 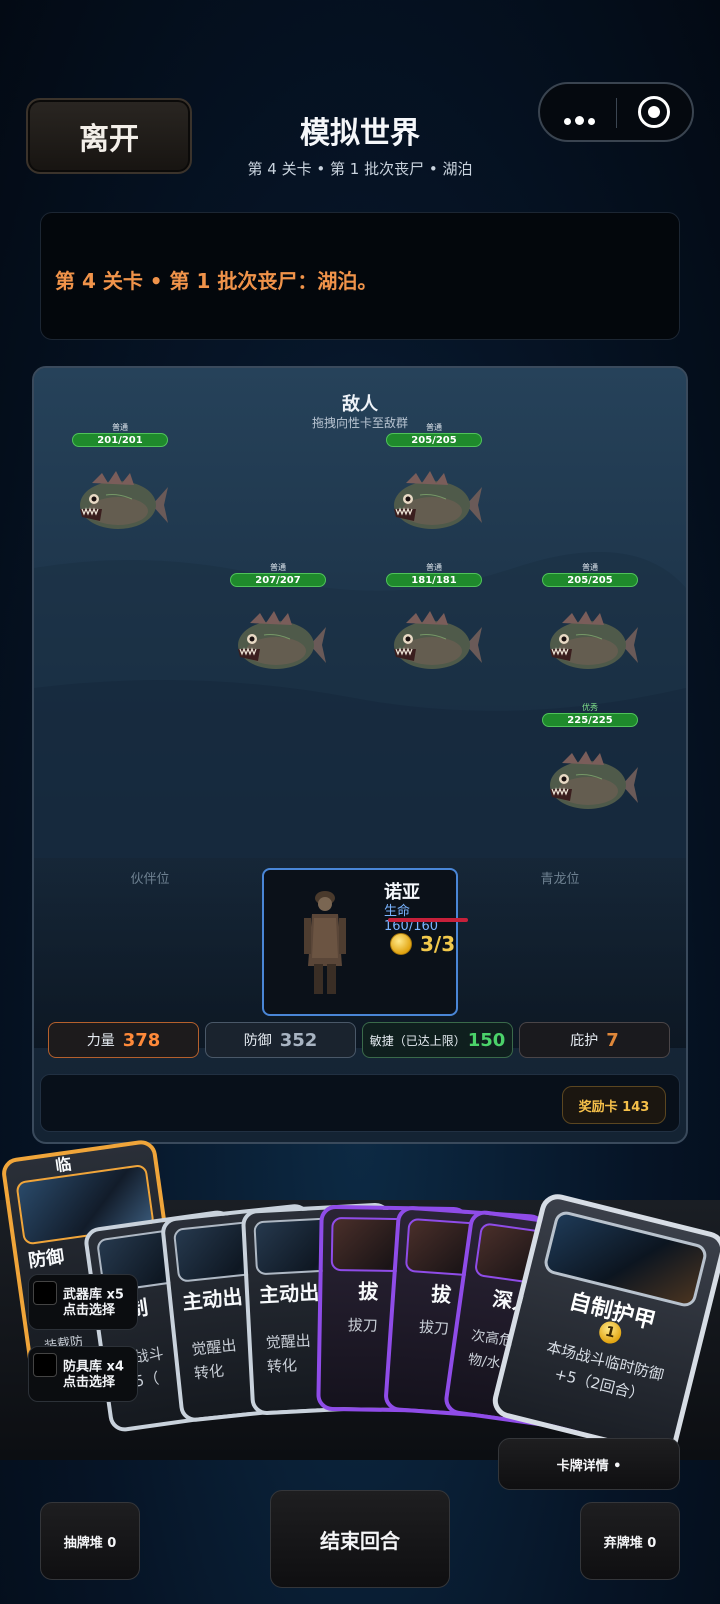 I want to click on stat-strength: 力量 378, so click(x=123, y=1040).